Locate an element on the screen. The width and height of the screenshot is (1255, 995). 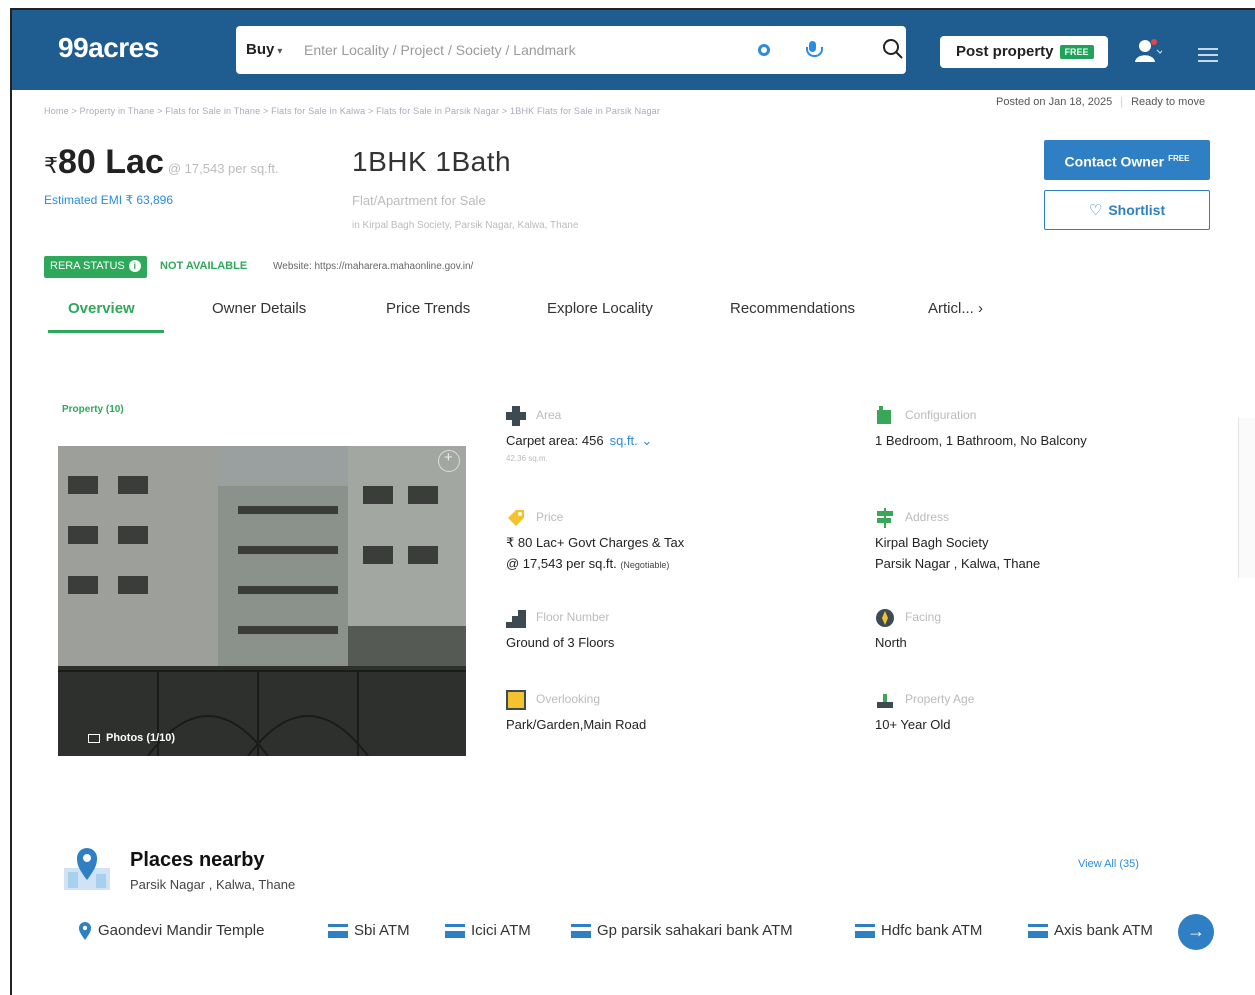
search-bar: Buy ▾ is located at coordinates (571, 50).